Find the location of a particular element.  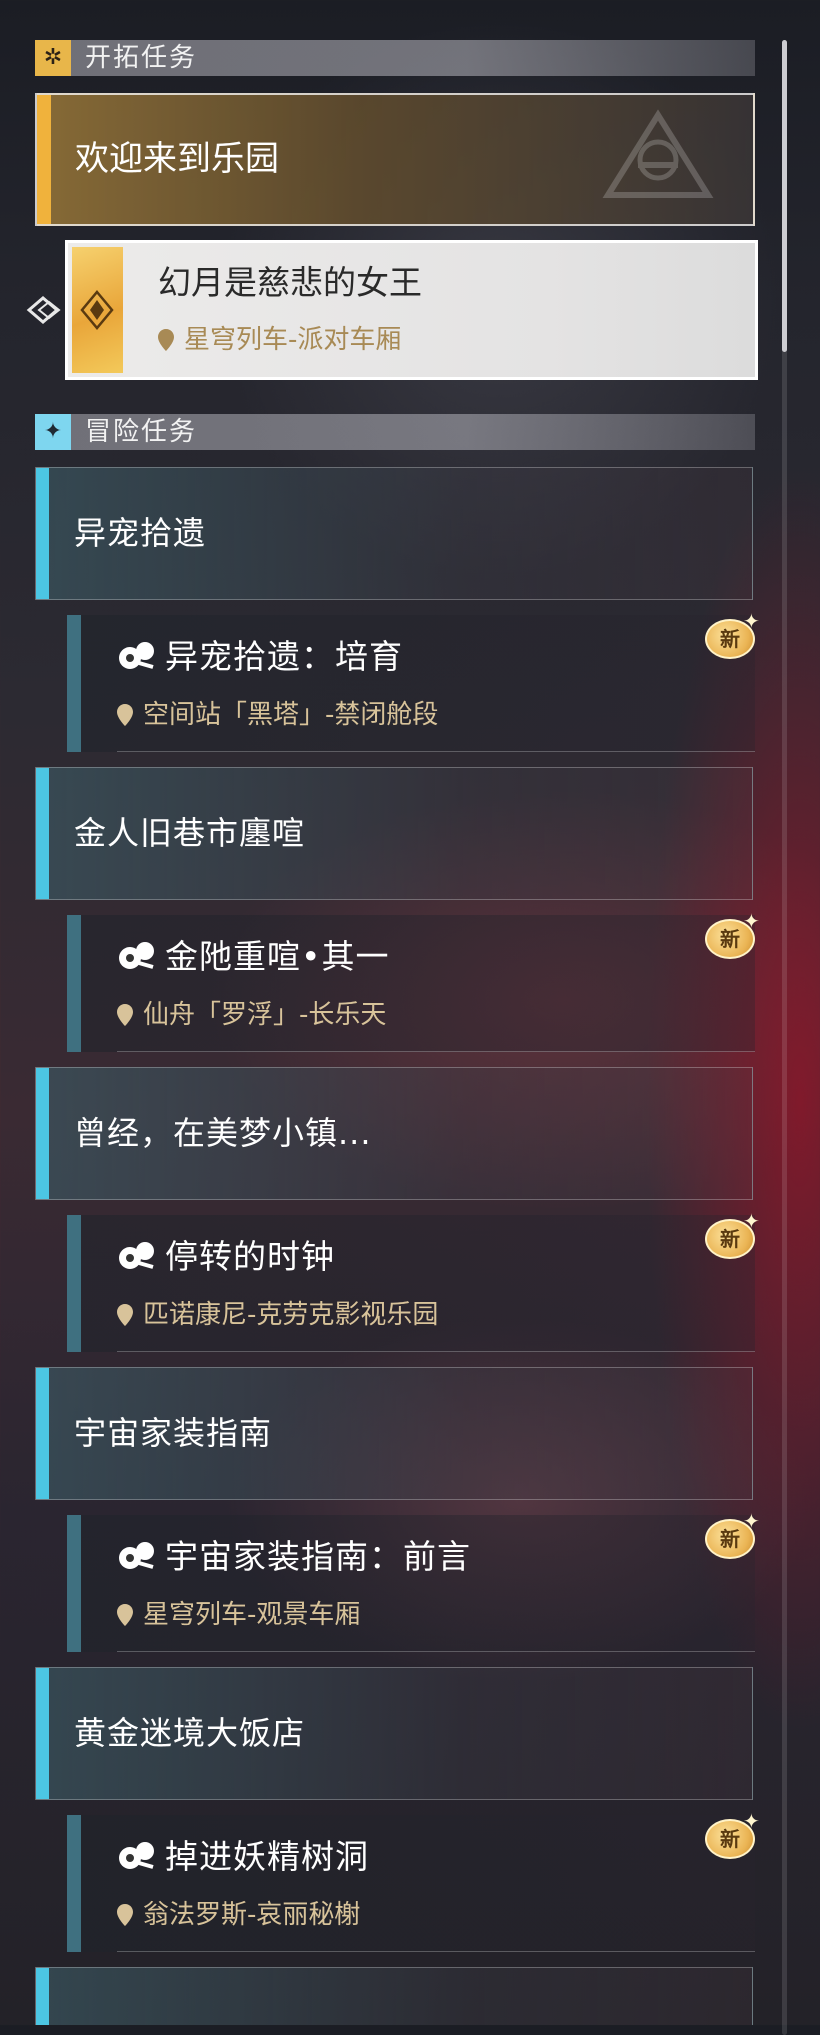

current-quest-marker-icon is located at coordinates (45, 310).